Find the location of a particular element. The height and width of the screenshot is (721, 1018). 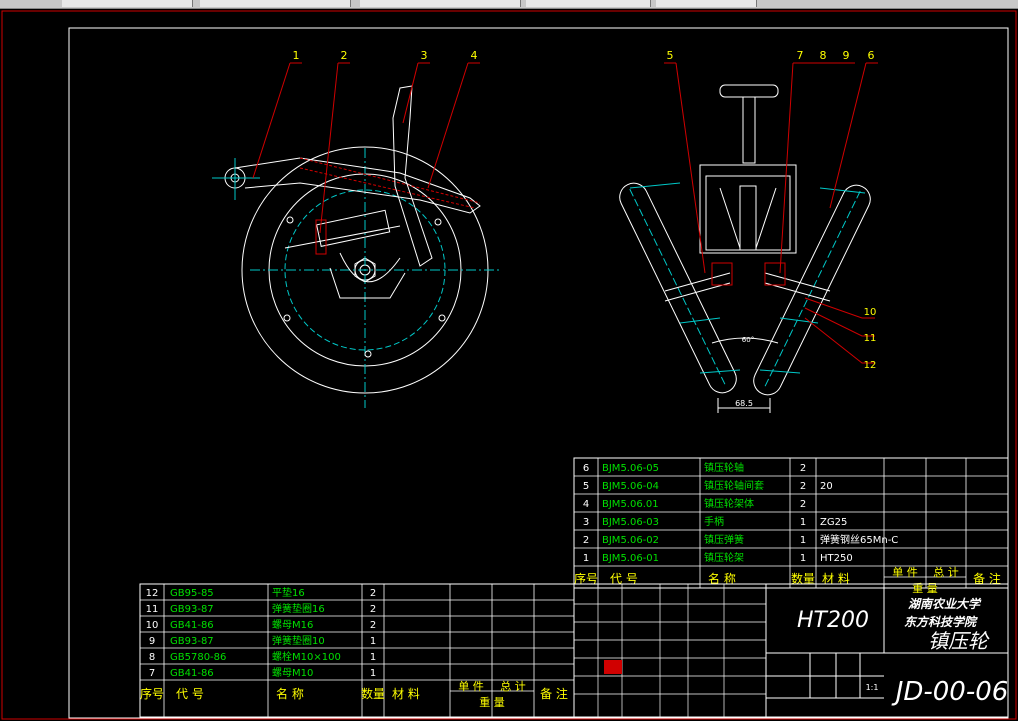

upper-row-no: 3 is located at coordinates (586, 522).